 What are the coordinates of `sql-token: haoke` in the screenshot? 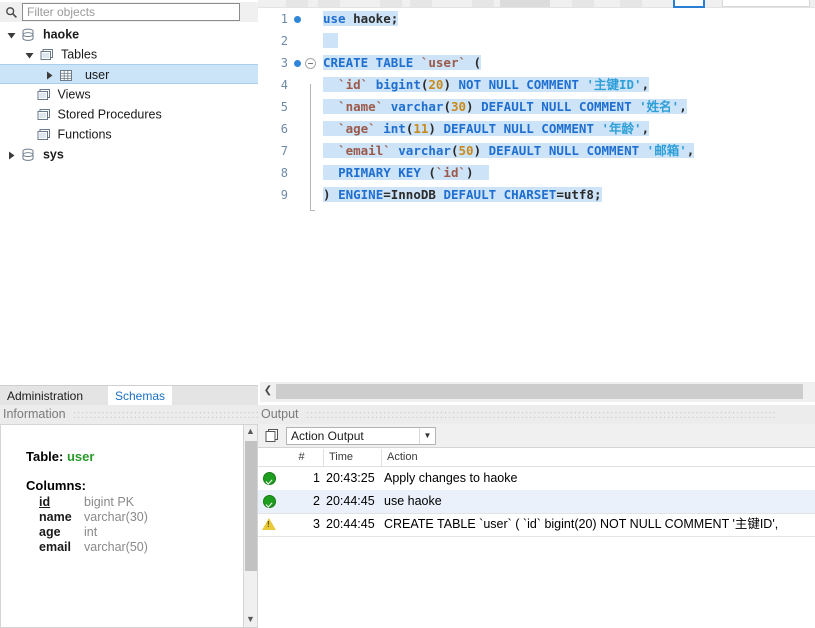 It's located at (372, 18).